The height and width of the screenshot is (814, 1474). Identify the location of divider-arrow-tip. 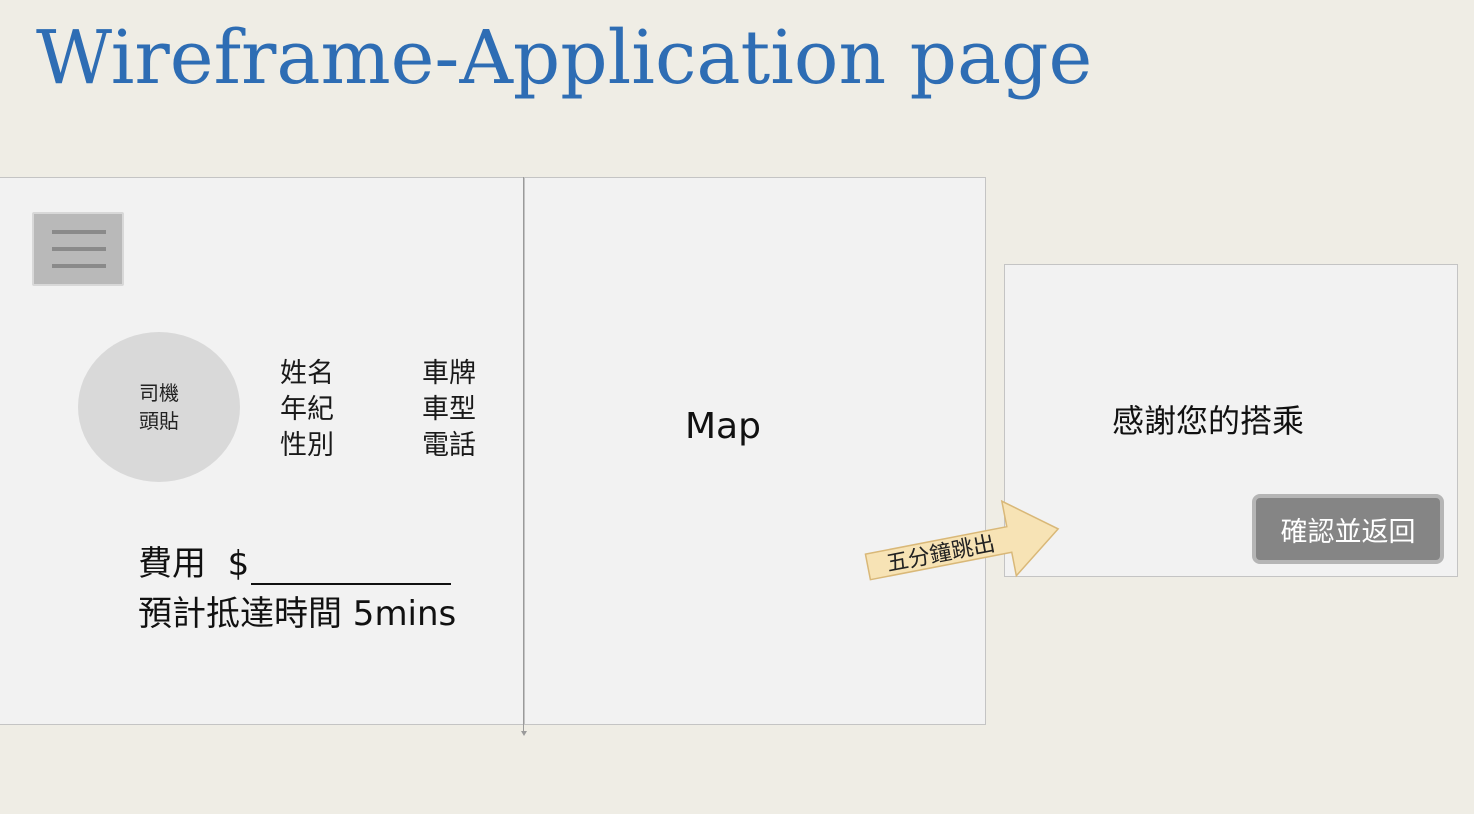
(524, 733).